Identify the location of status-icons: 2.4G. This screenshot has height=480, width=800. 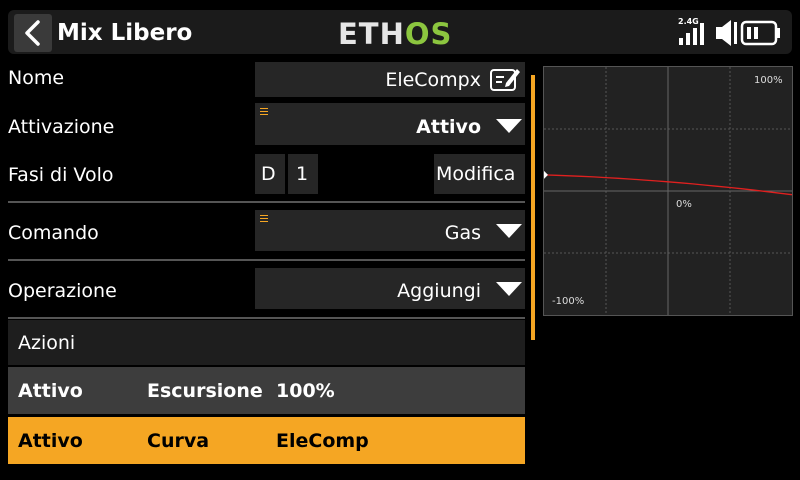
(732, 32).